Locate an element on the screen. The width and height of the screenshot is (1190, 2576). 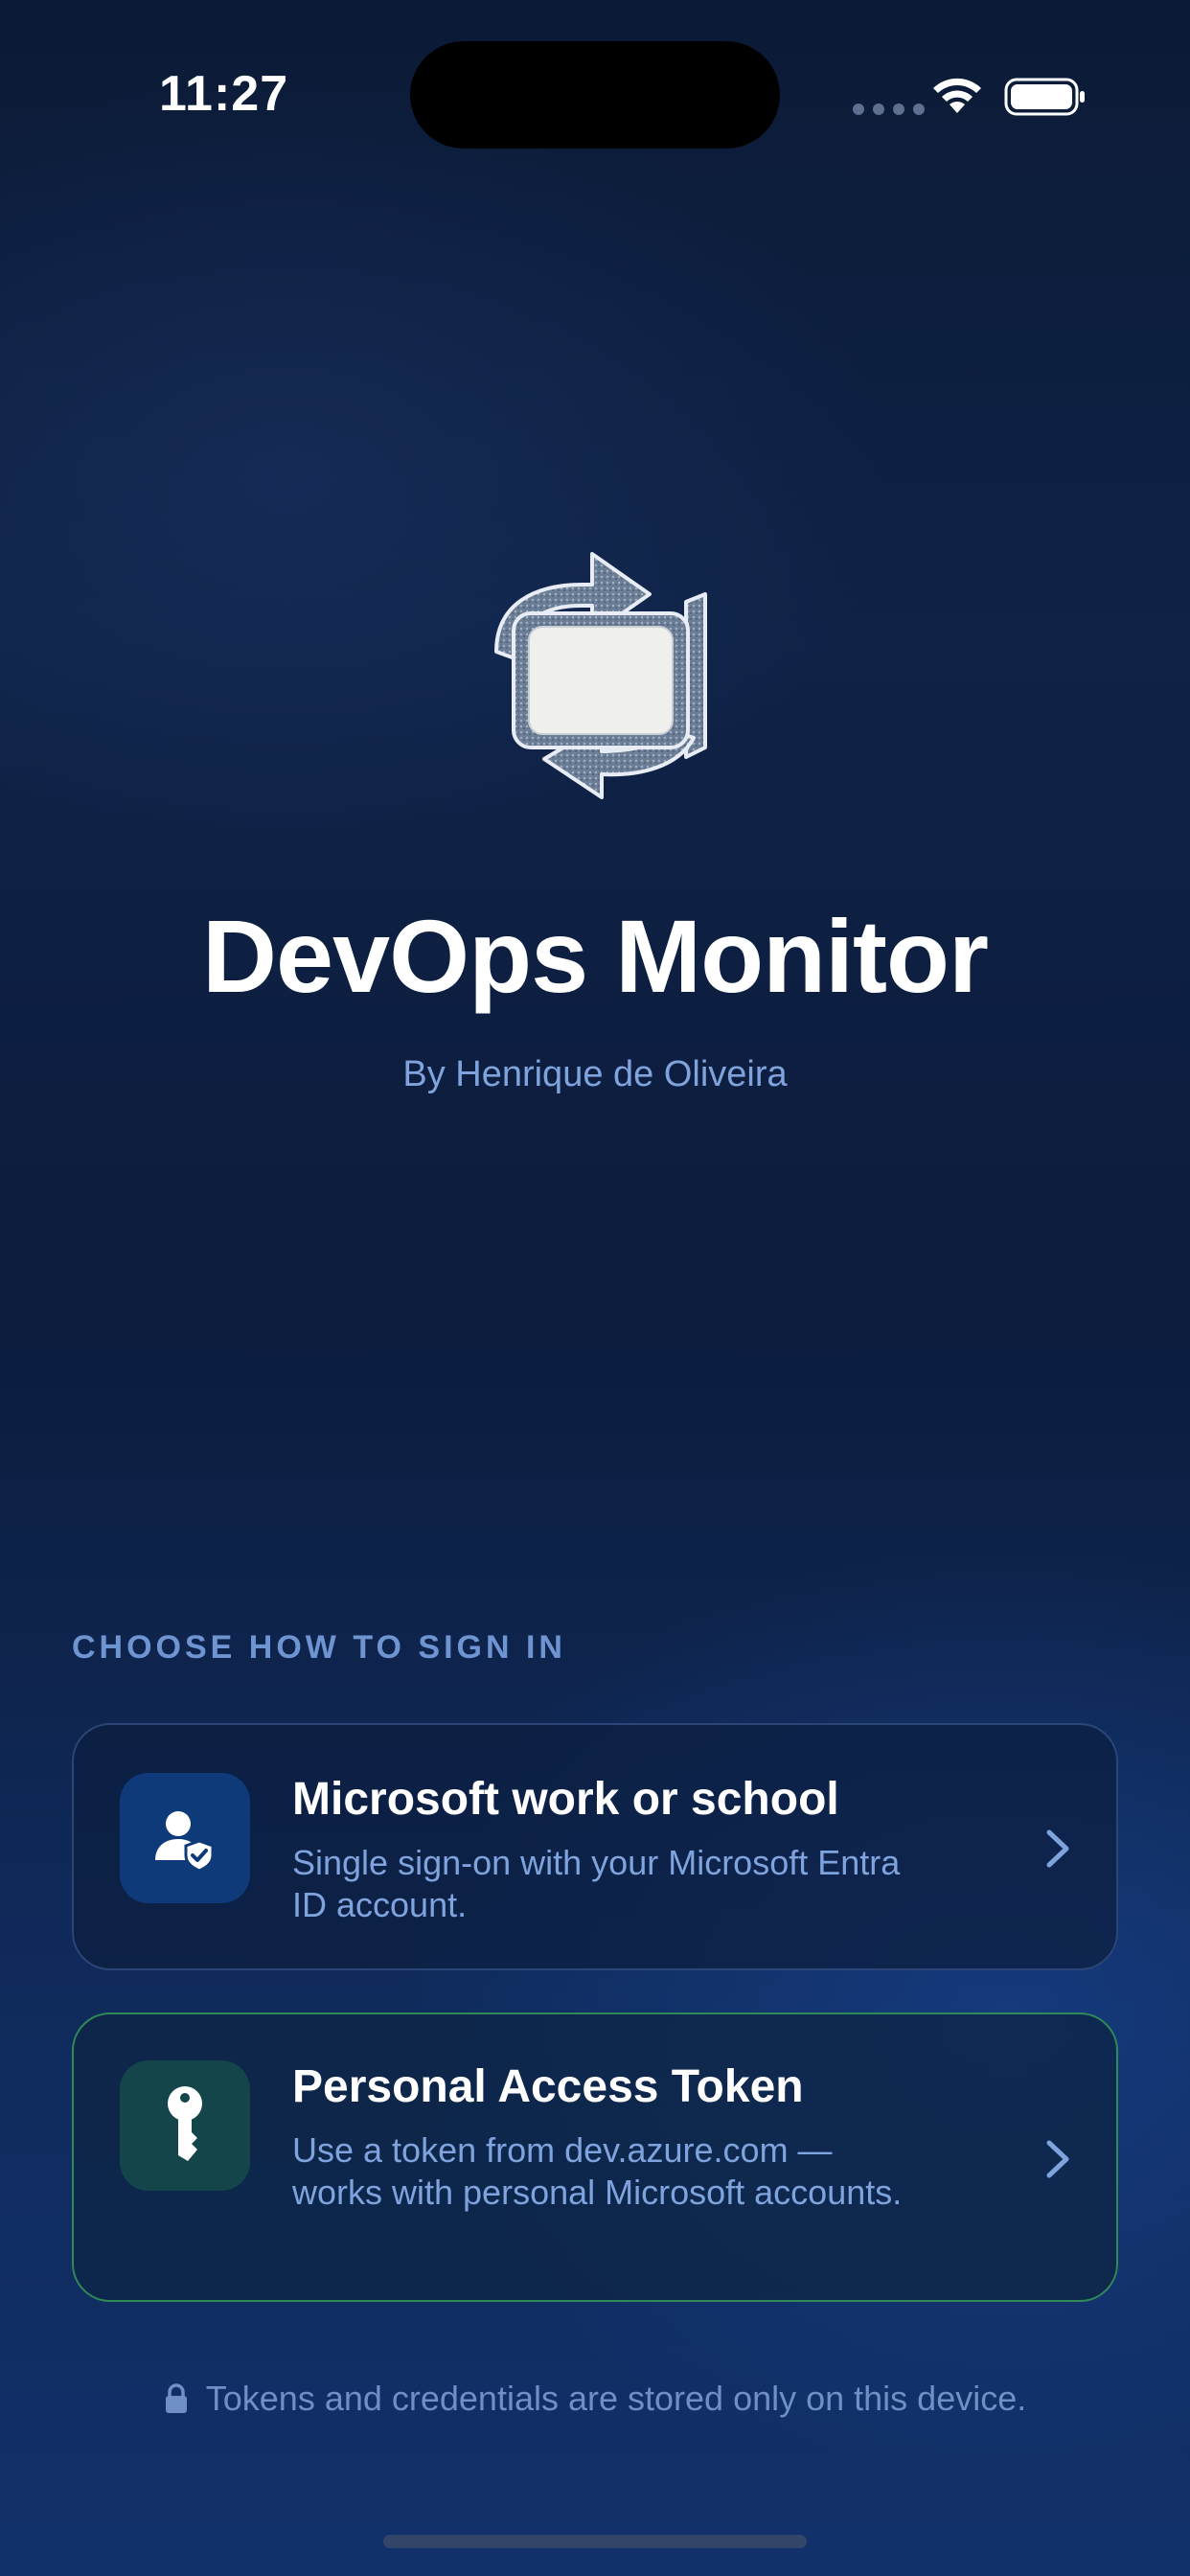
key-icon is located at coordinates (185, 2123).